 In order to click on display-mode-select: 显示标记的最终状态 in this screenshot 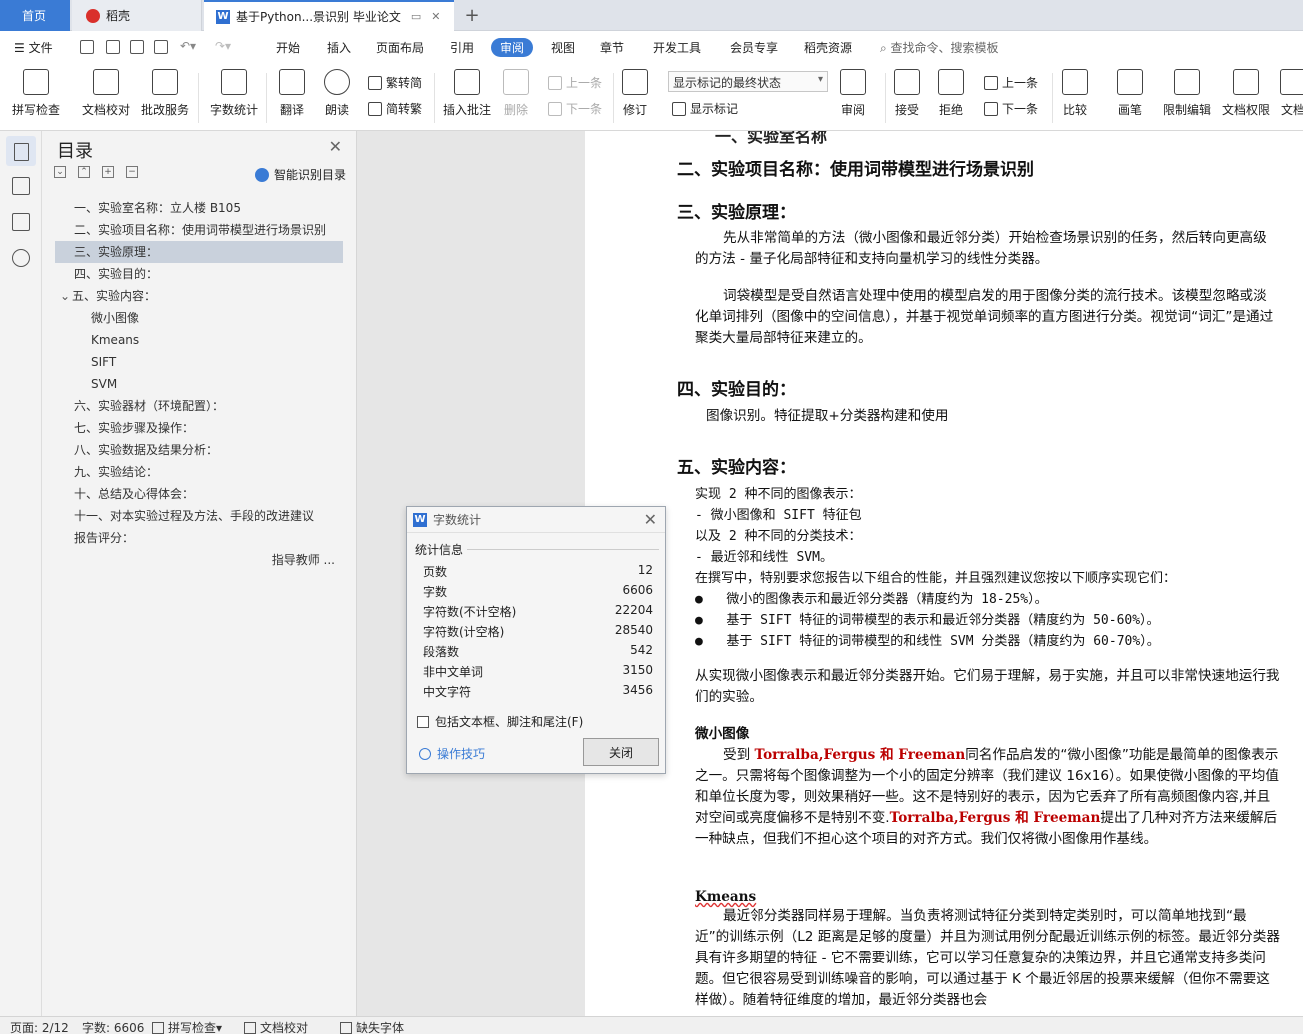, I will do `click(748, 81)`.